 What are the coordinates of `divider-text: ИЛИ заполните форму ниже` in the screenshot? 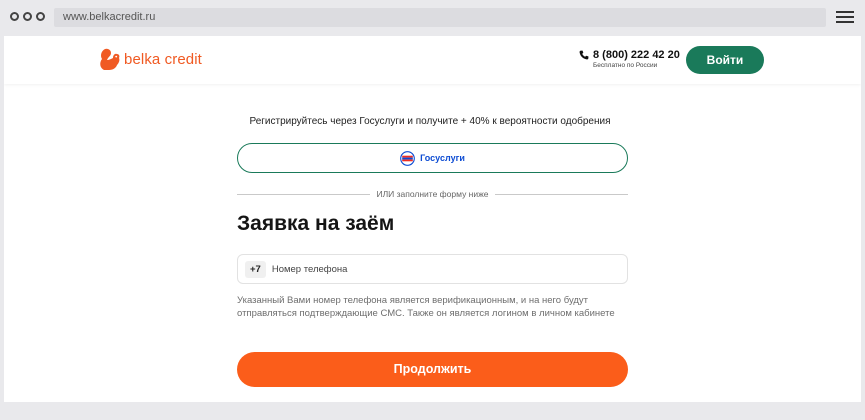 It's located at (432, 194).